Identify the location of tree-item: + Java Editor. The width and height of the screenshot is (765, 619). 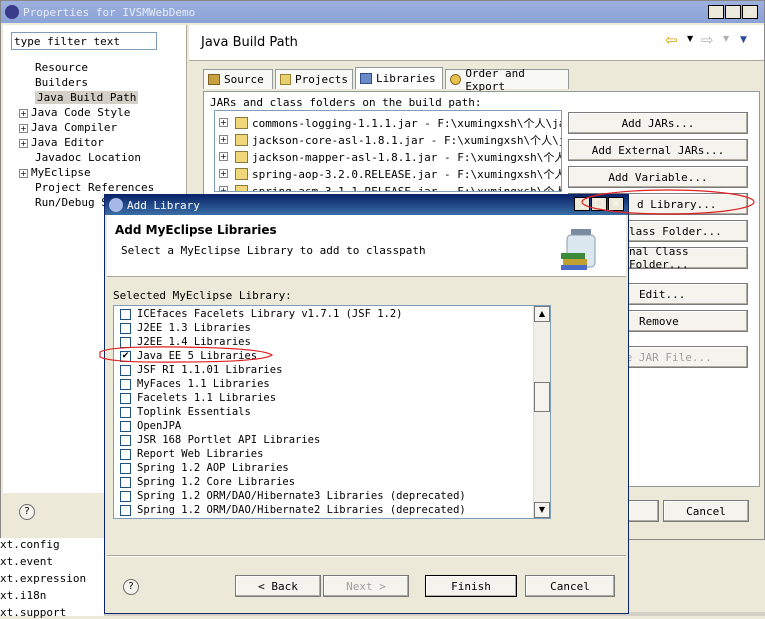
(61, 142).